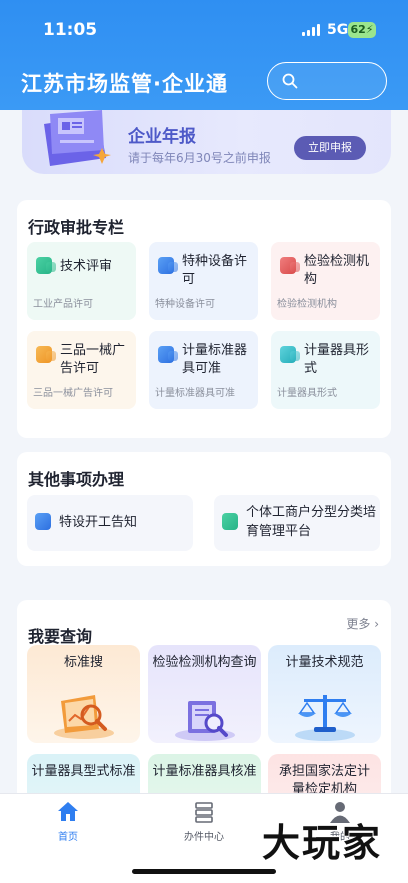 The image size is (408, 883). Describe the element at coordinates (330, 148) in the screenshot. I see `apply-now-button: 立即申报` at that location.